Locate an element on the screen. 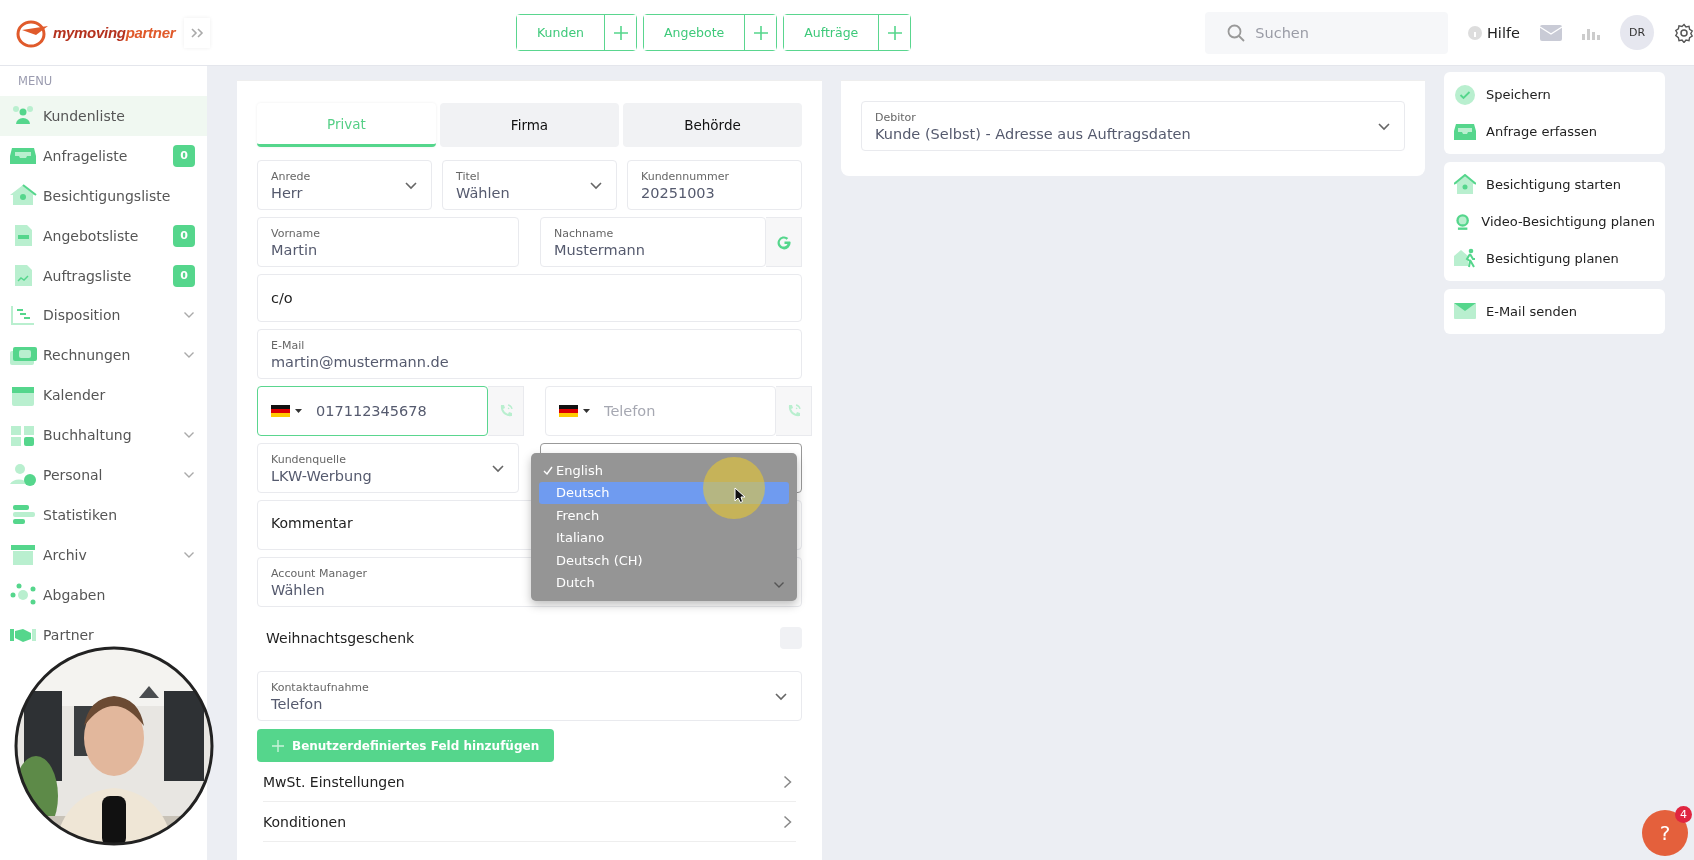 The image size is (1694, 860). field-label: Kundenquelle is located at coordinates (308, 459).